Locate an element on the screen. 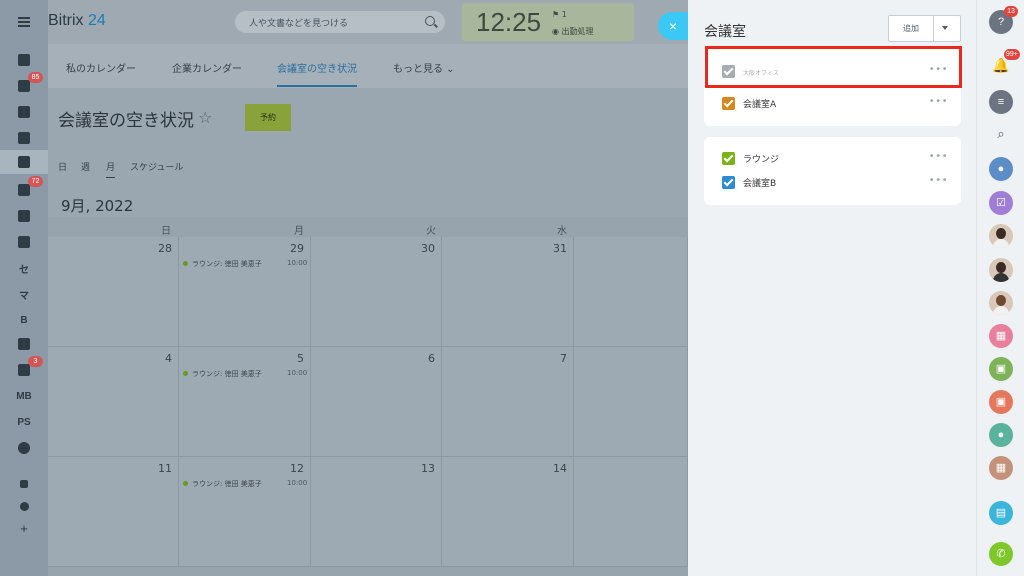 This screenshot has height=576, width=1024. sidebar-settings is located at coordinates (24, 506).